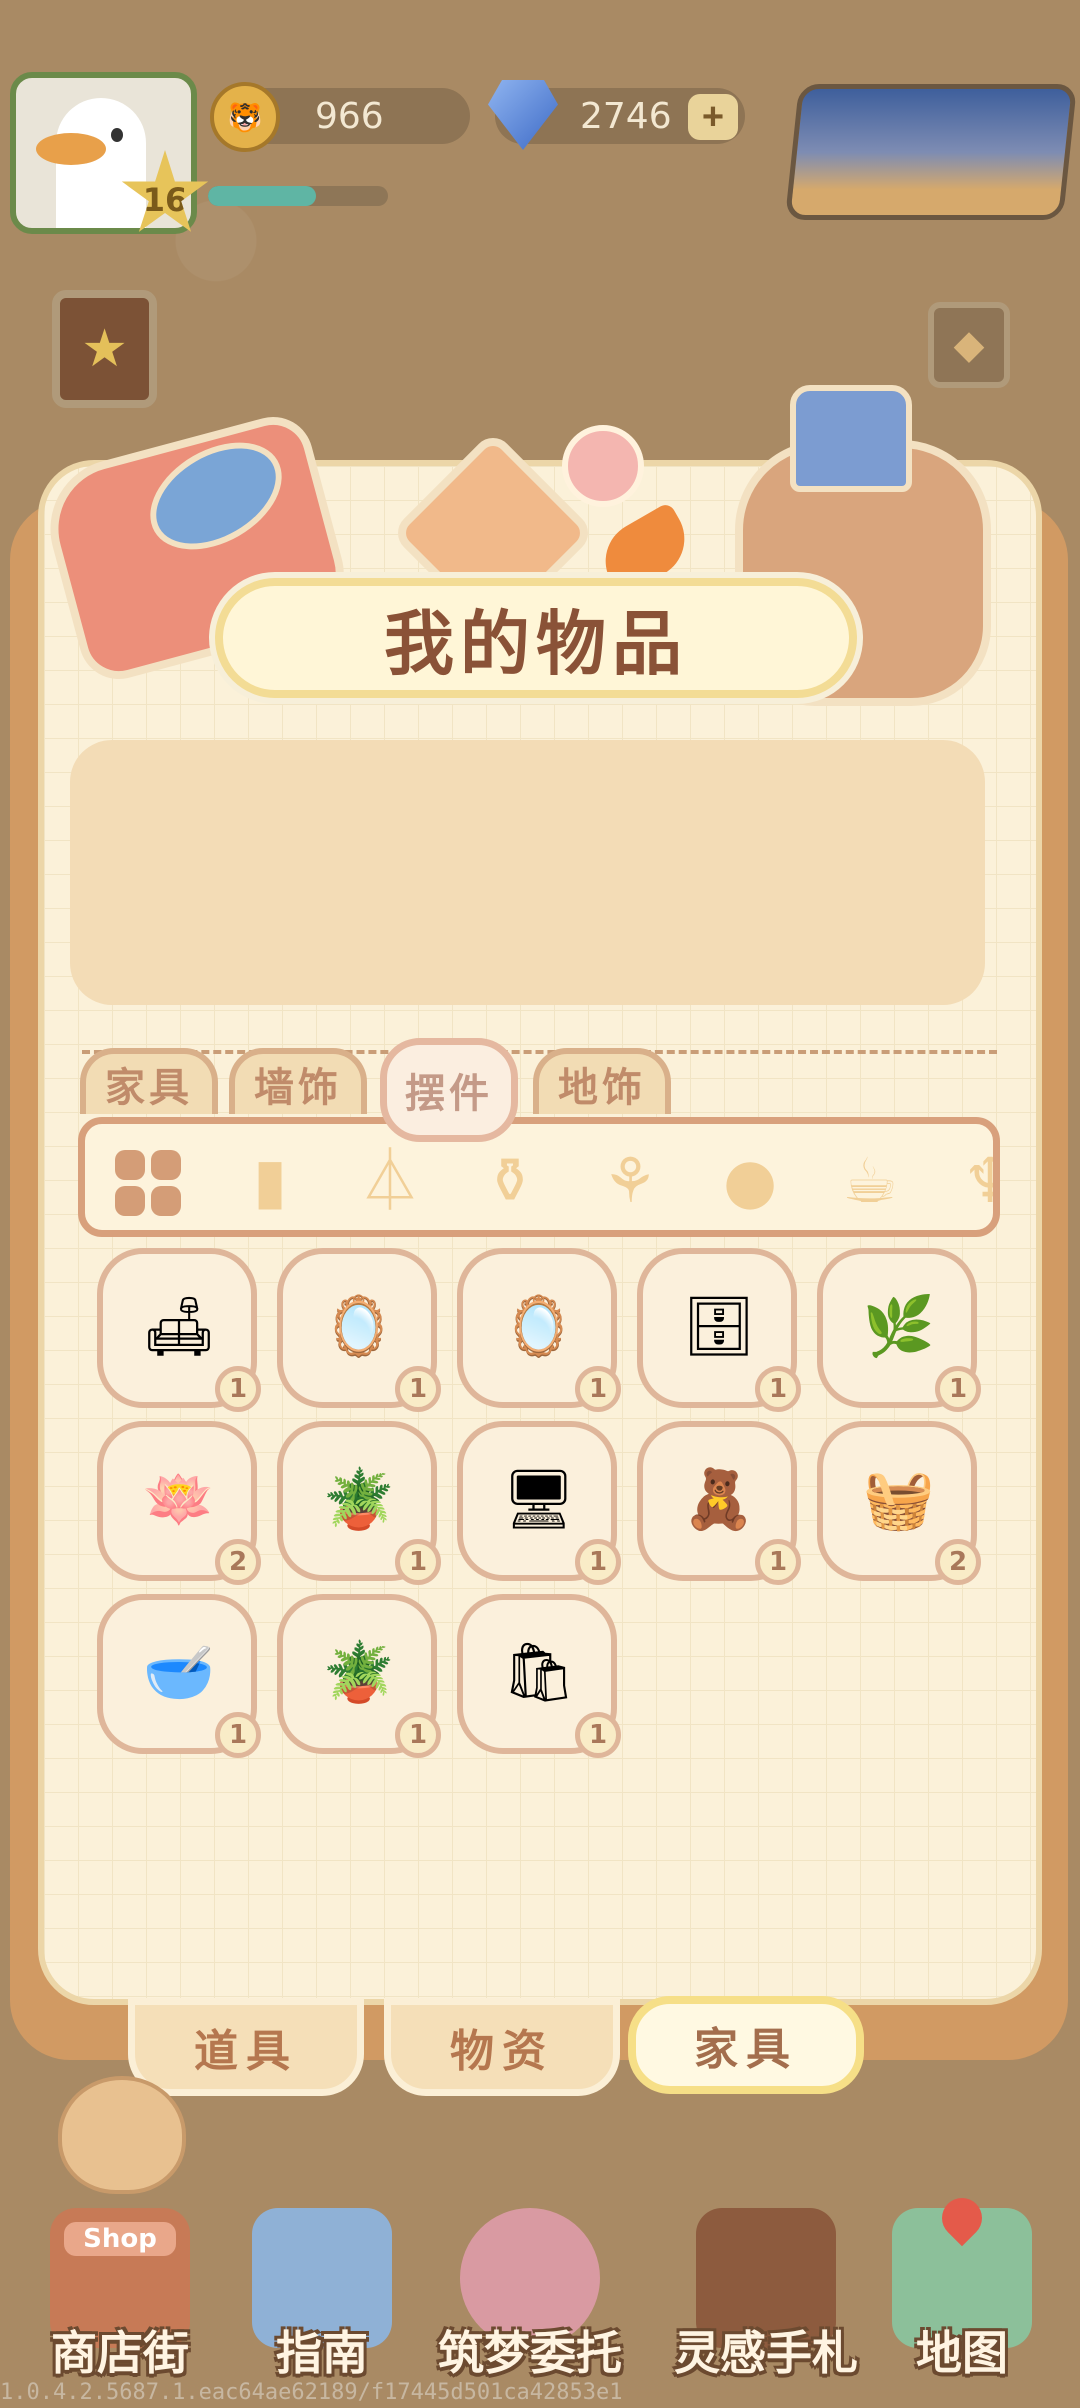 This screenshot has height=2408, width=1080. I want to click on pillow-cushion-icon: 🛋, so click(179, 1325).